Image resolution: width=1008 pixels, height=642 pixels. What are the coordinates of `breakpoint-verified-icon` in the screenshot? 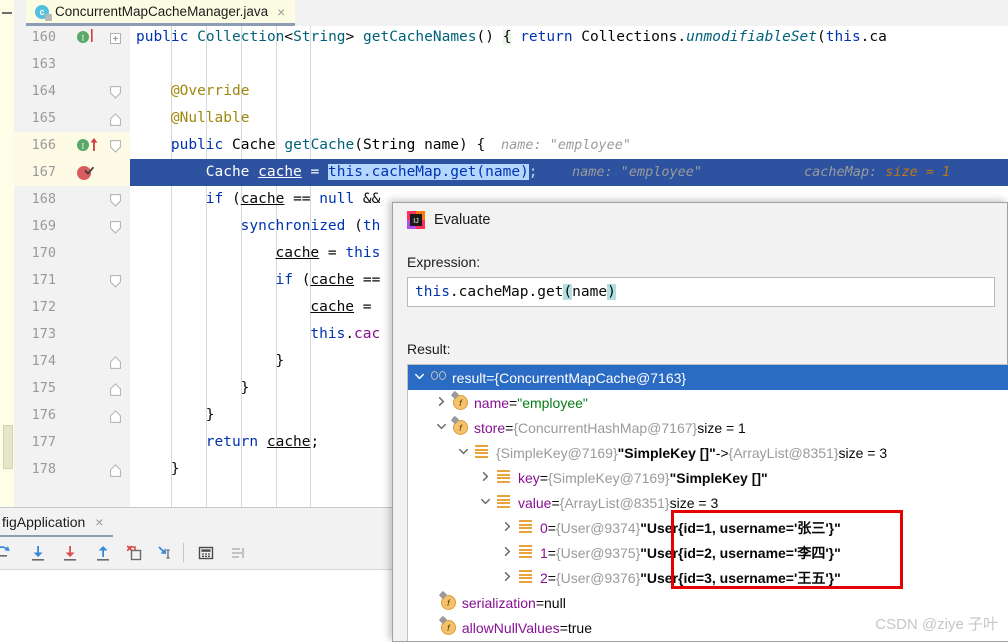 It's located at (86, 173).